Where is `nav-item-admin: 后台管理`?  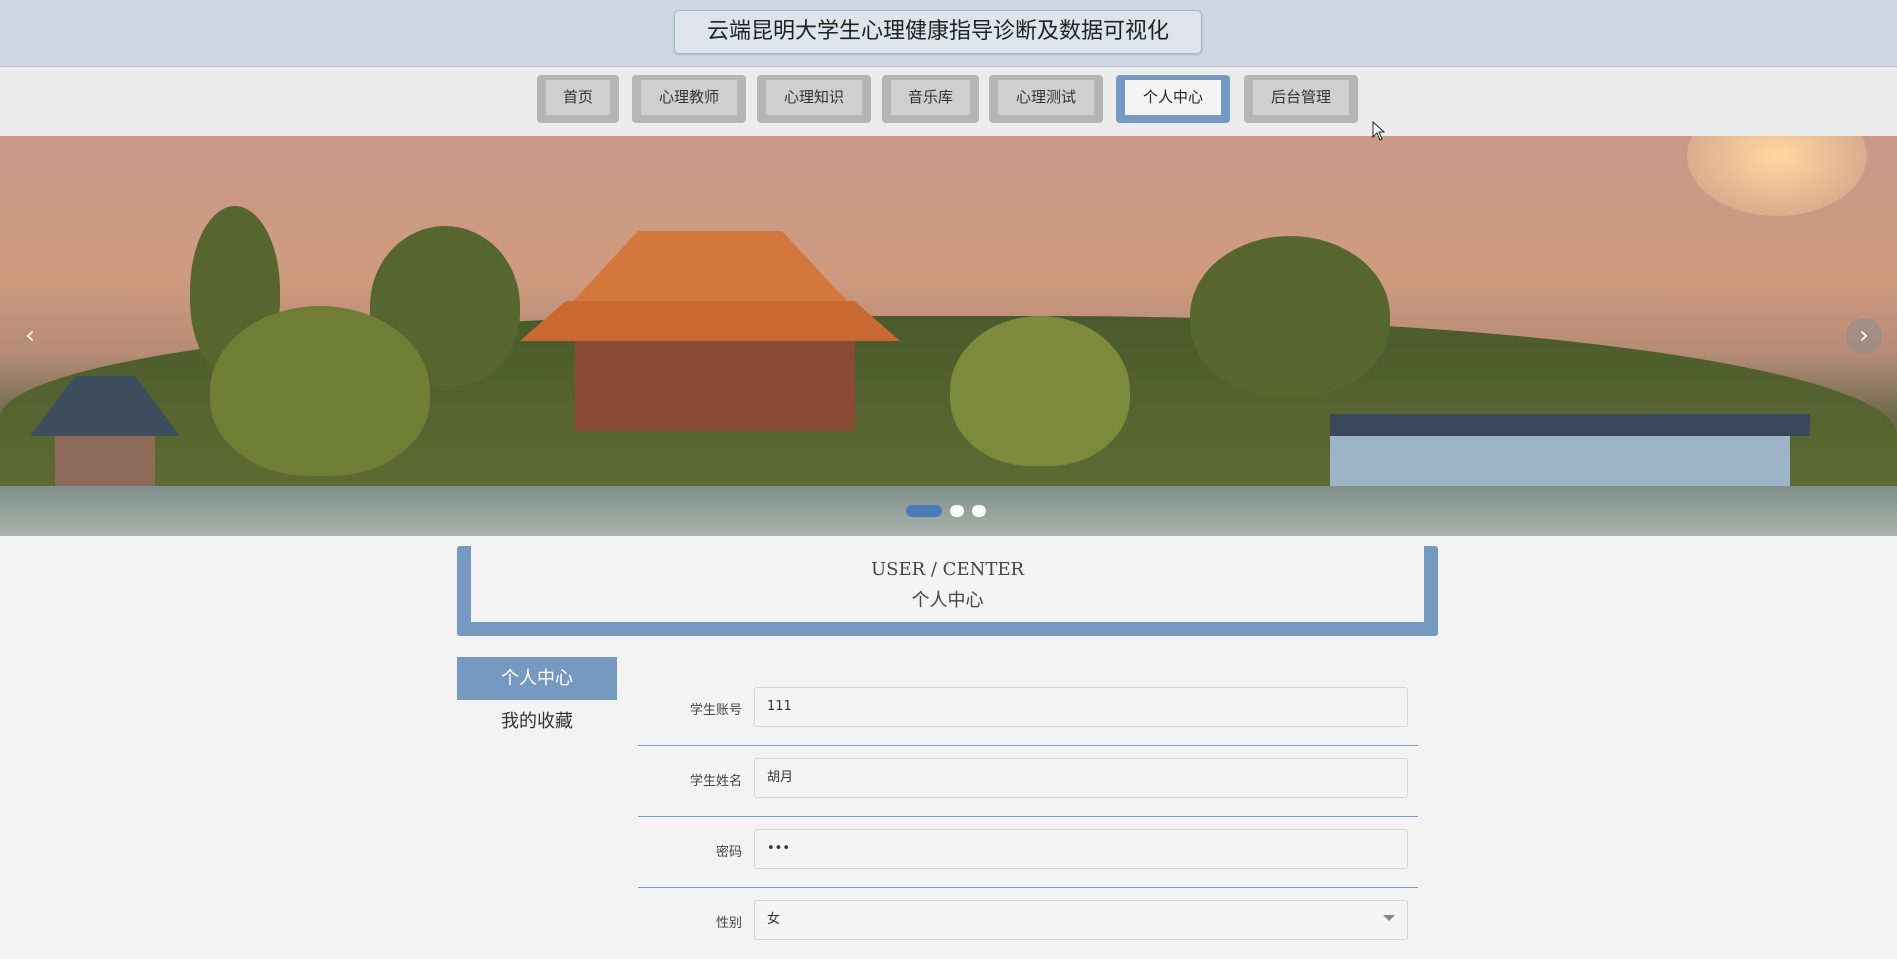 nav-item-admin: 后台管理 is located at coordinates (1301, 99).